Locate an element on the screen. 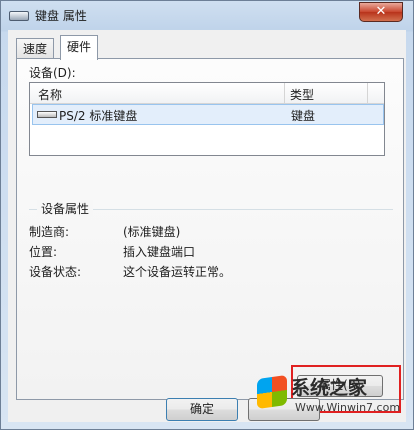 This screenshot has width=414, height=430. devices-label: 设备(D): is located at coordinates (52, 73).